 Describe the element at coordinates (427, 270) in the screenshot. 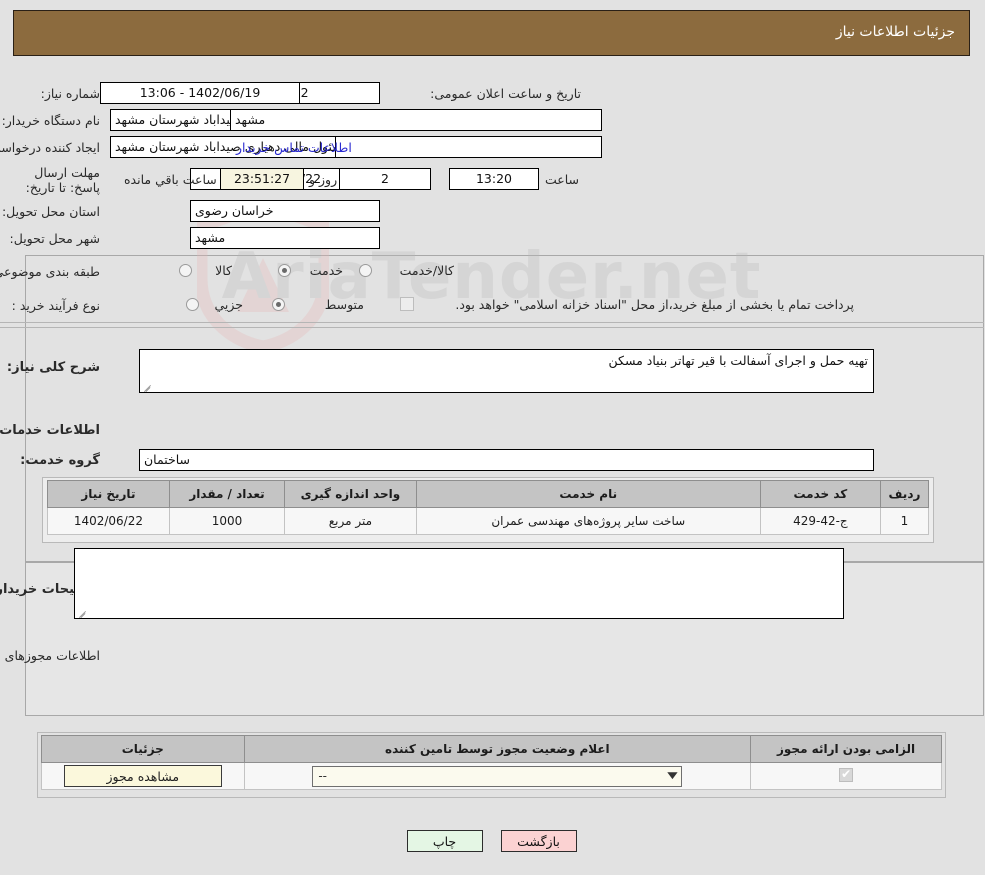

I see `category-option-kala-khedmat-label: کالا/خدمت` at that location.